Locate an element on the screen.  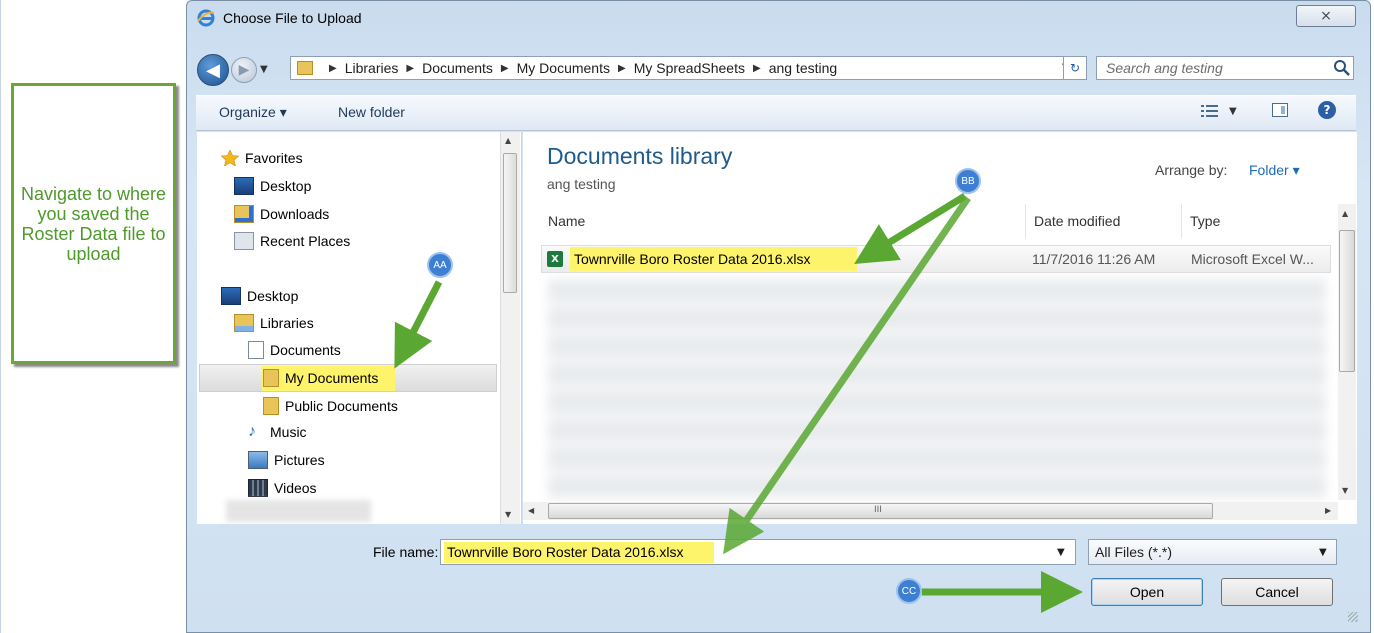
scroll-right-icon: ▶ is located at coordinates (1328, 510).